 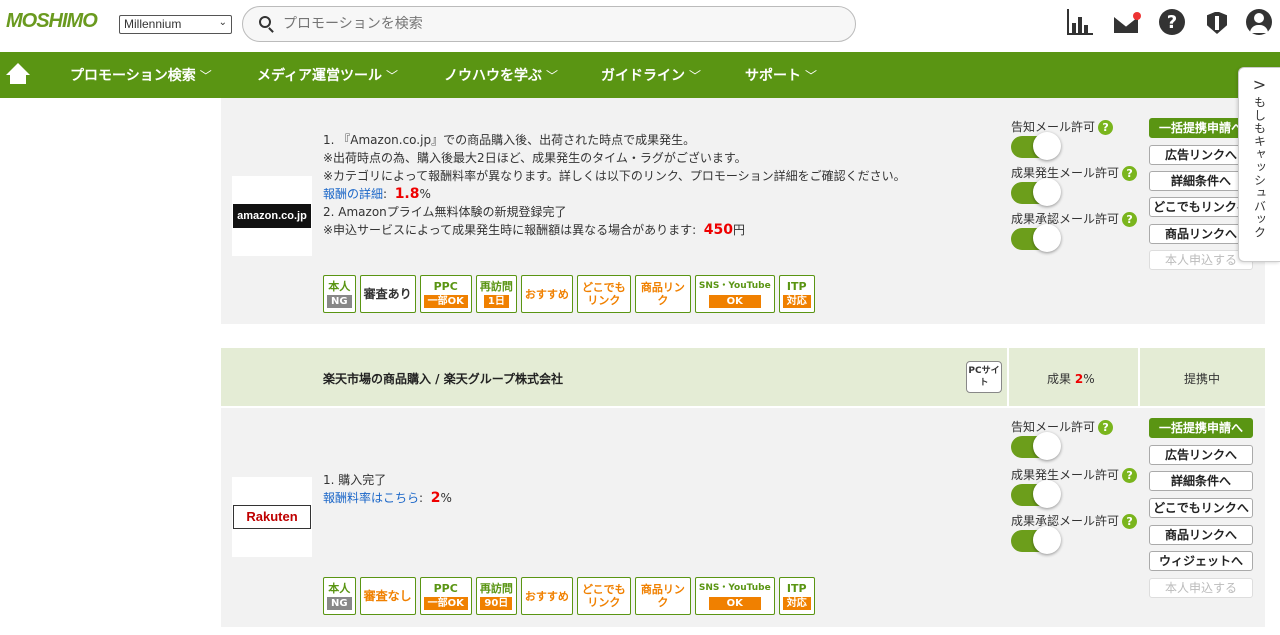 I want to click on cashback-label: もしもキャッシュバック, so click(x=1259, y=167).